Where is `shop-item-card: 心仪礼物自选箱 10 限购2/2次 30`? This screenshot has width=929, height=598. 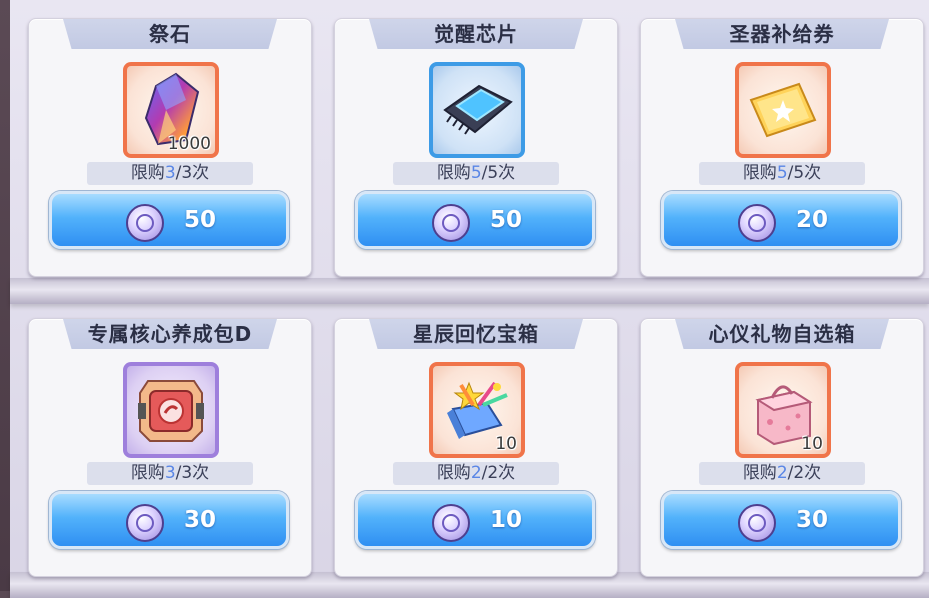
shop-item-card: 心仪礼物自选箱 10 限购2/2次 30 is located at coordinates (782, 447).